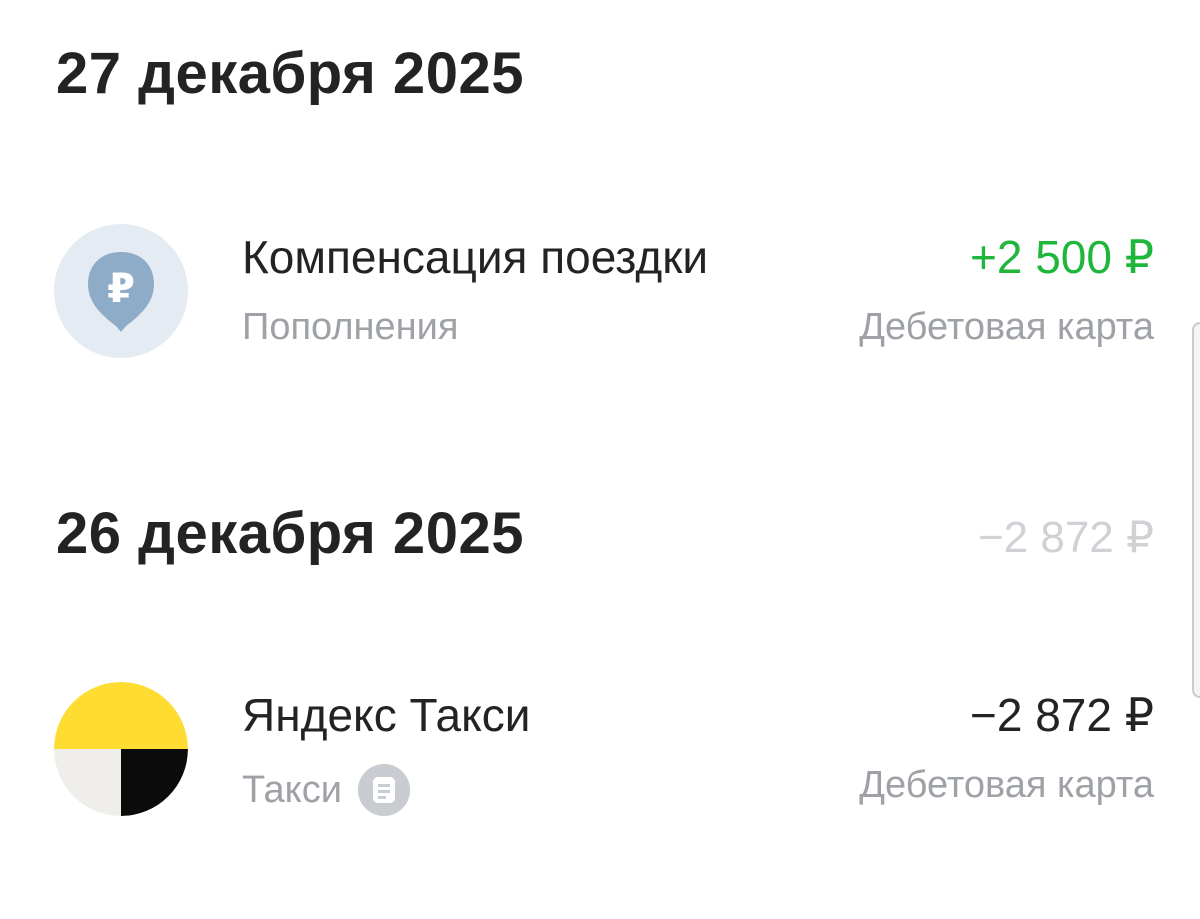 This screenshot has height=919, width=1200. I want to click on transaction-amount: +2 500 ₽, so click(1061, 257).